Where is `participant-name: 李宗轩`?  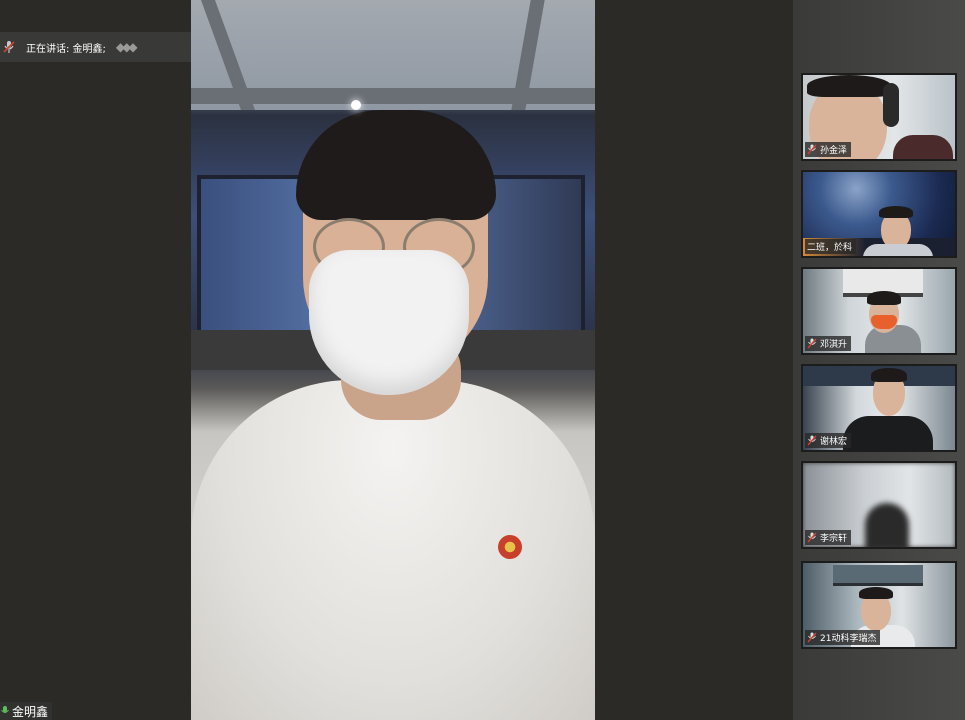
participant-name: 李宗轩 is located at coordinates (834, 539).